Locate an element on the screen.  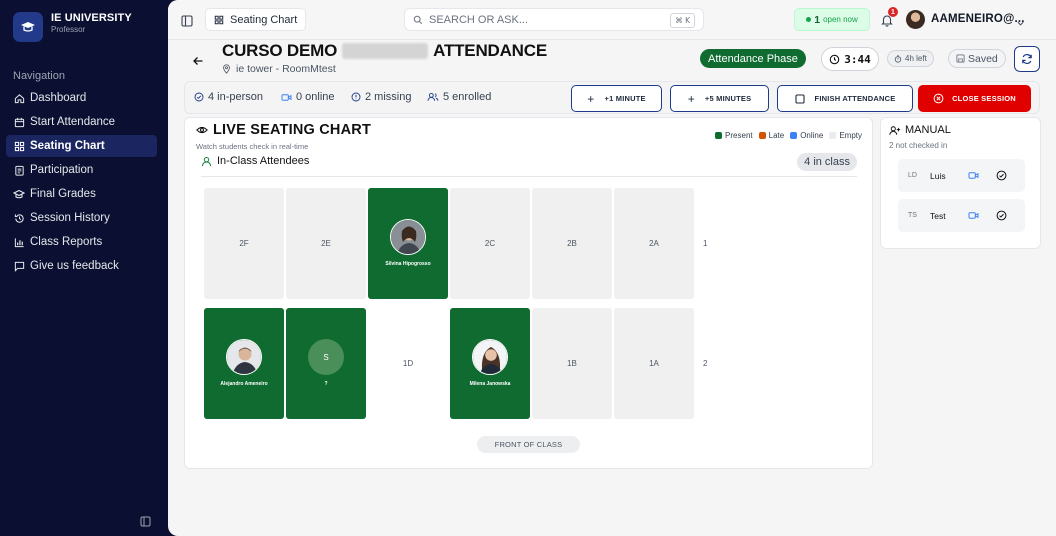
refresh-icon is located at coordinates (1027, 59).